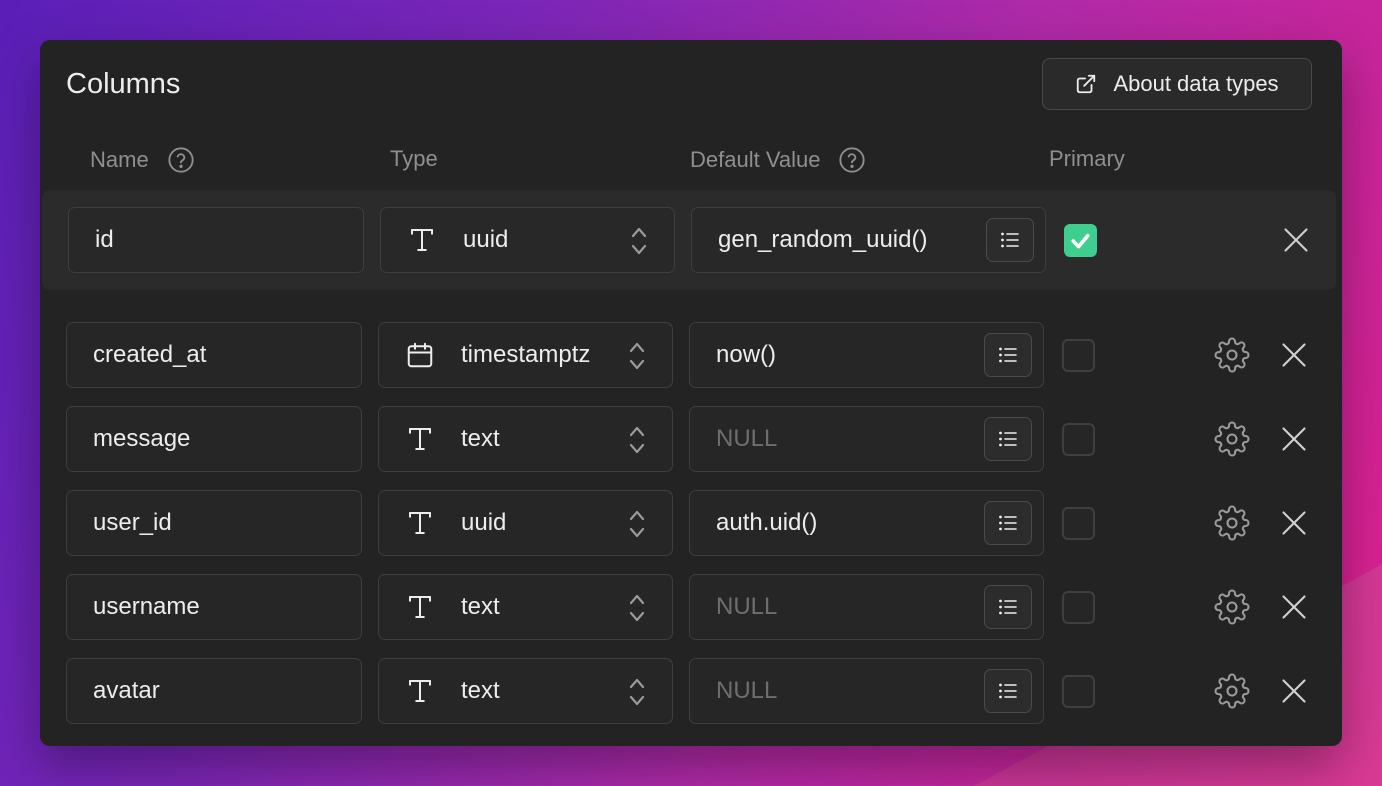 The width and height of the screenshot is (1382, 786). Describe the element at coordinates (216, 240) in the screenshot. I see `column-name-input: id` at that location.